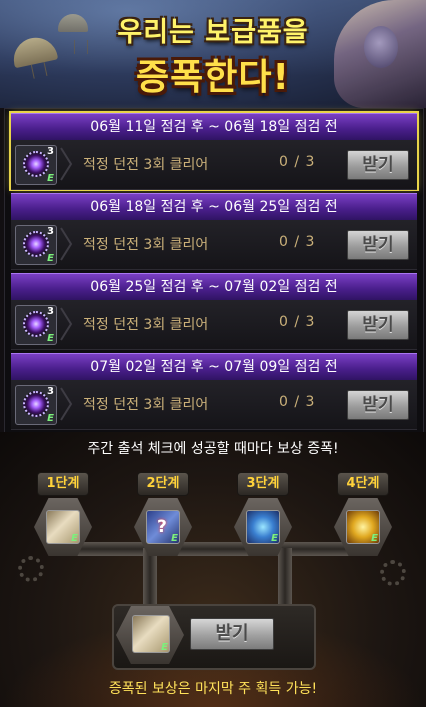  I want to click on quest-period-header: 06월 11일 점검 후 ~ 06월 18일 점검 전, so click(214, 127).